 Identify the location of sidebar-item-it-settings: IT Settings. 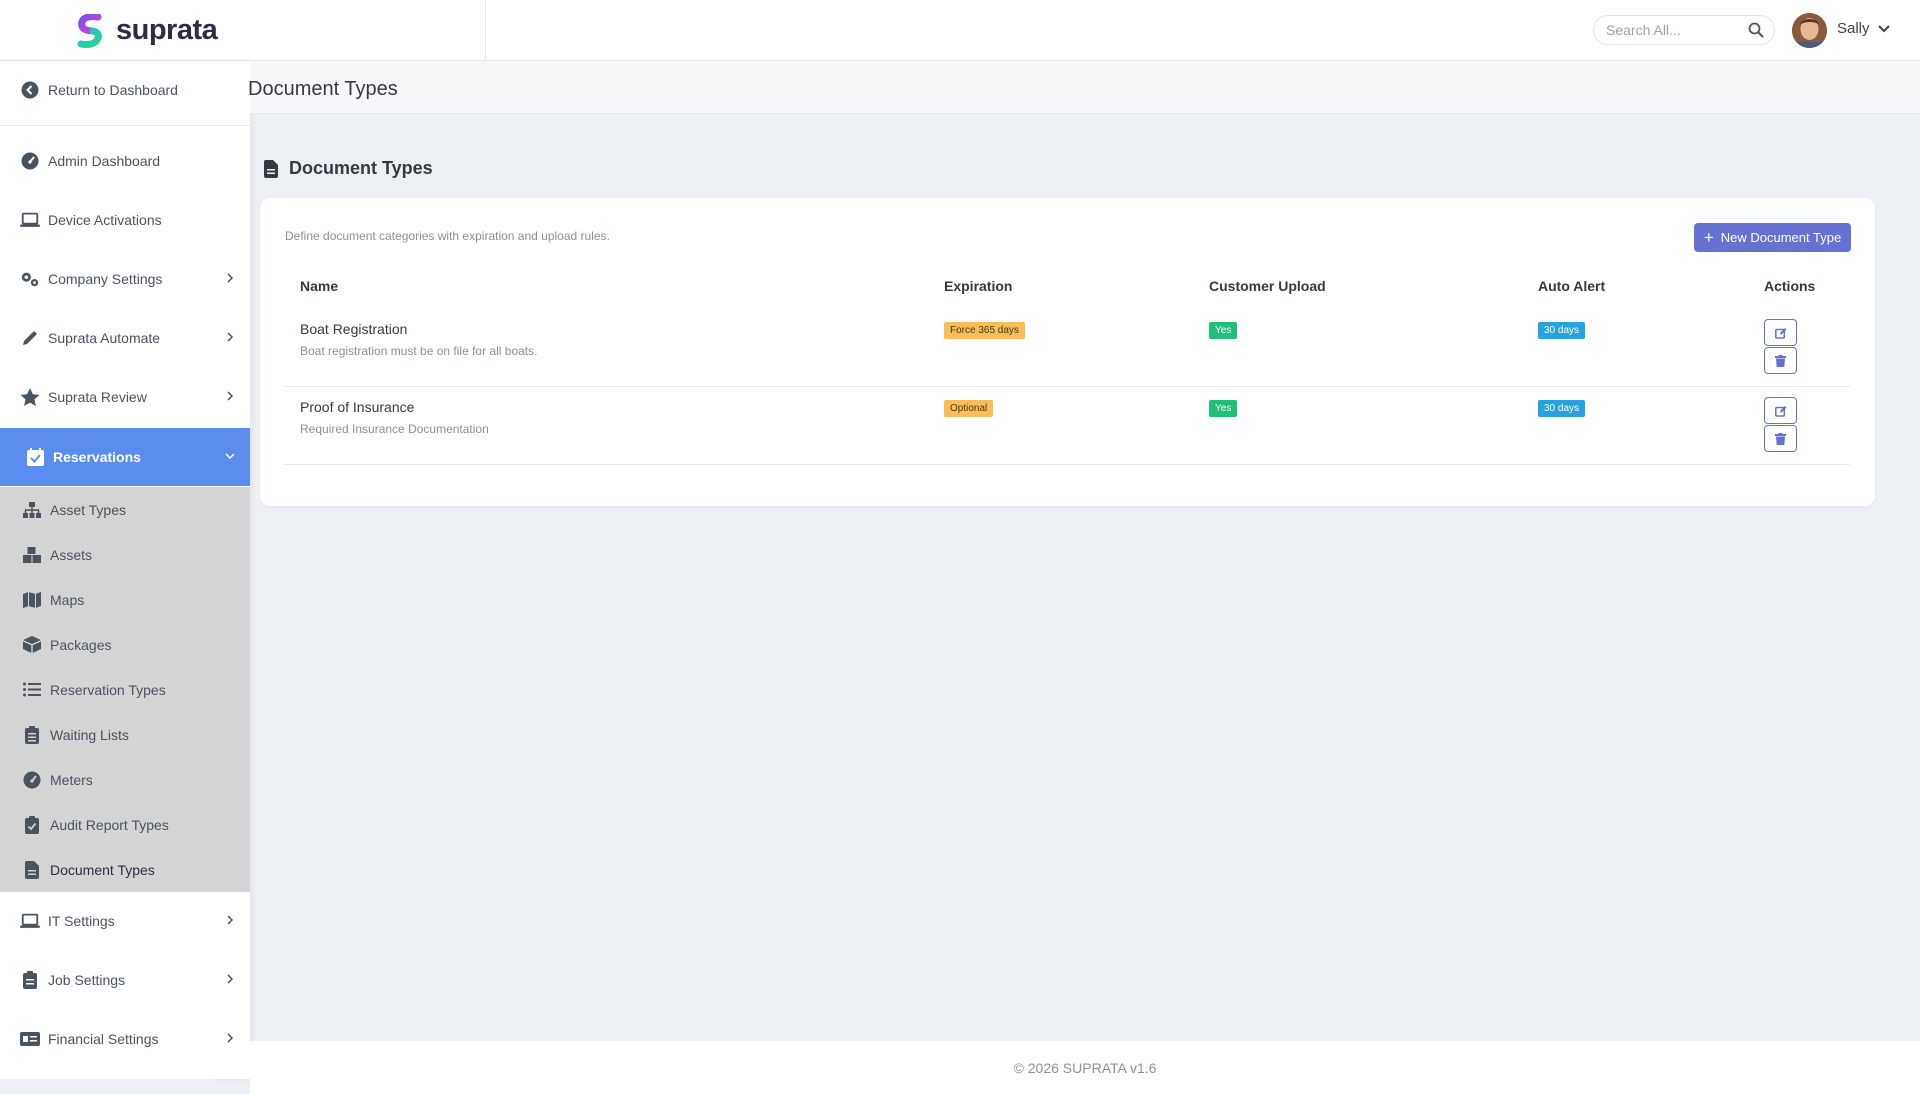
(125, 921).